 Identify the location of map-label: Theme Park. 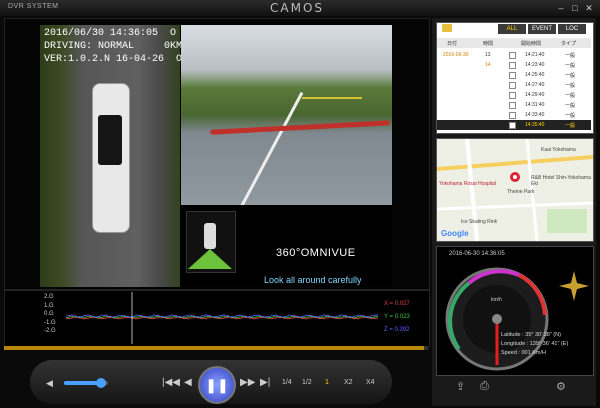
(521, 192).